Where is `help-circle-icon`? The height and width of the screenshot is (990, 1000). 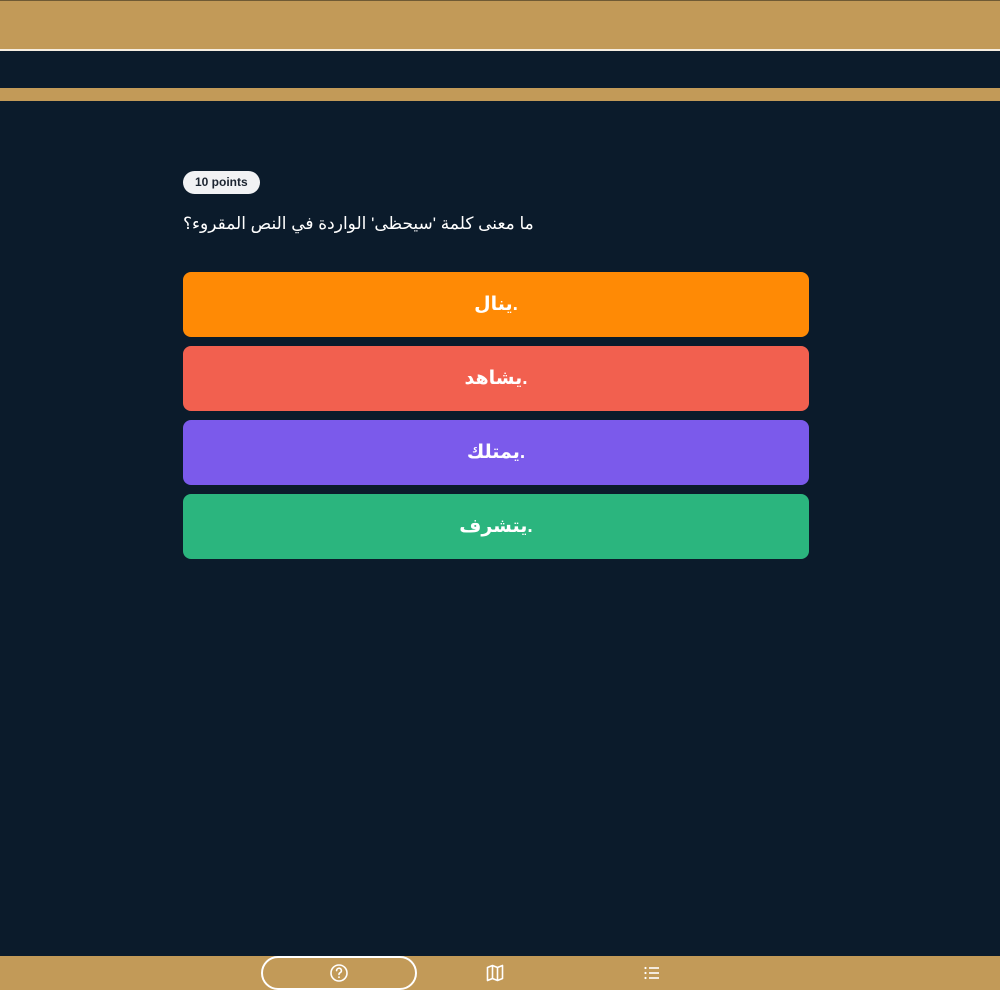
help-circle-icon is located at coordinates (339, 973).